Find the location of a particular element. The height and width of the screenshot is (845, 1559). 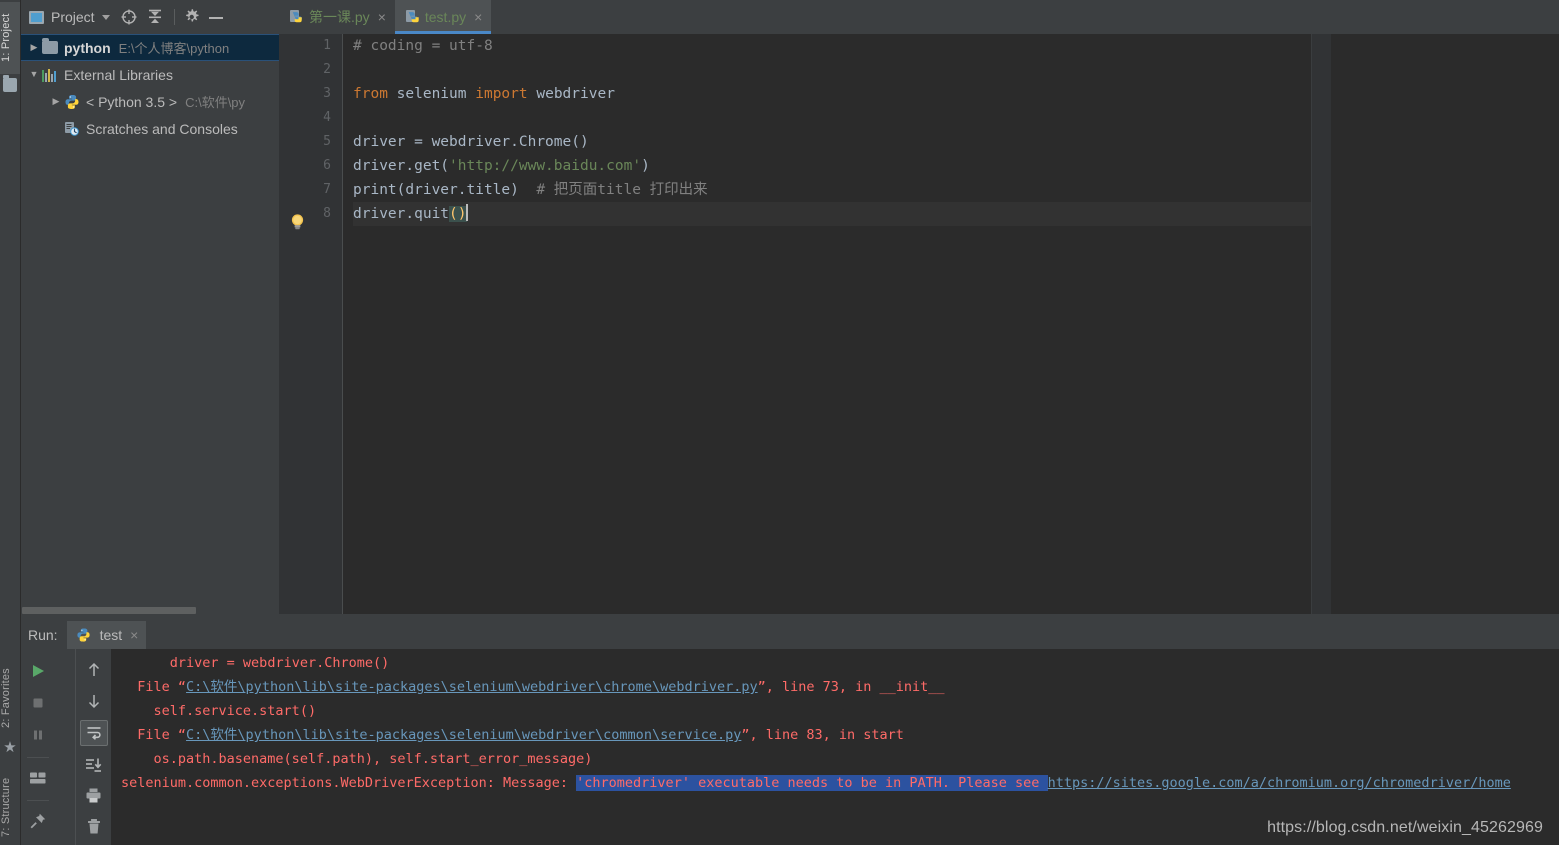

tree-item-label: < Python 3.5 > is located at coordinates (132, 101).